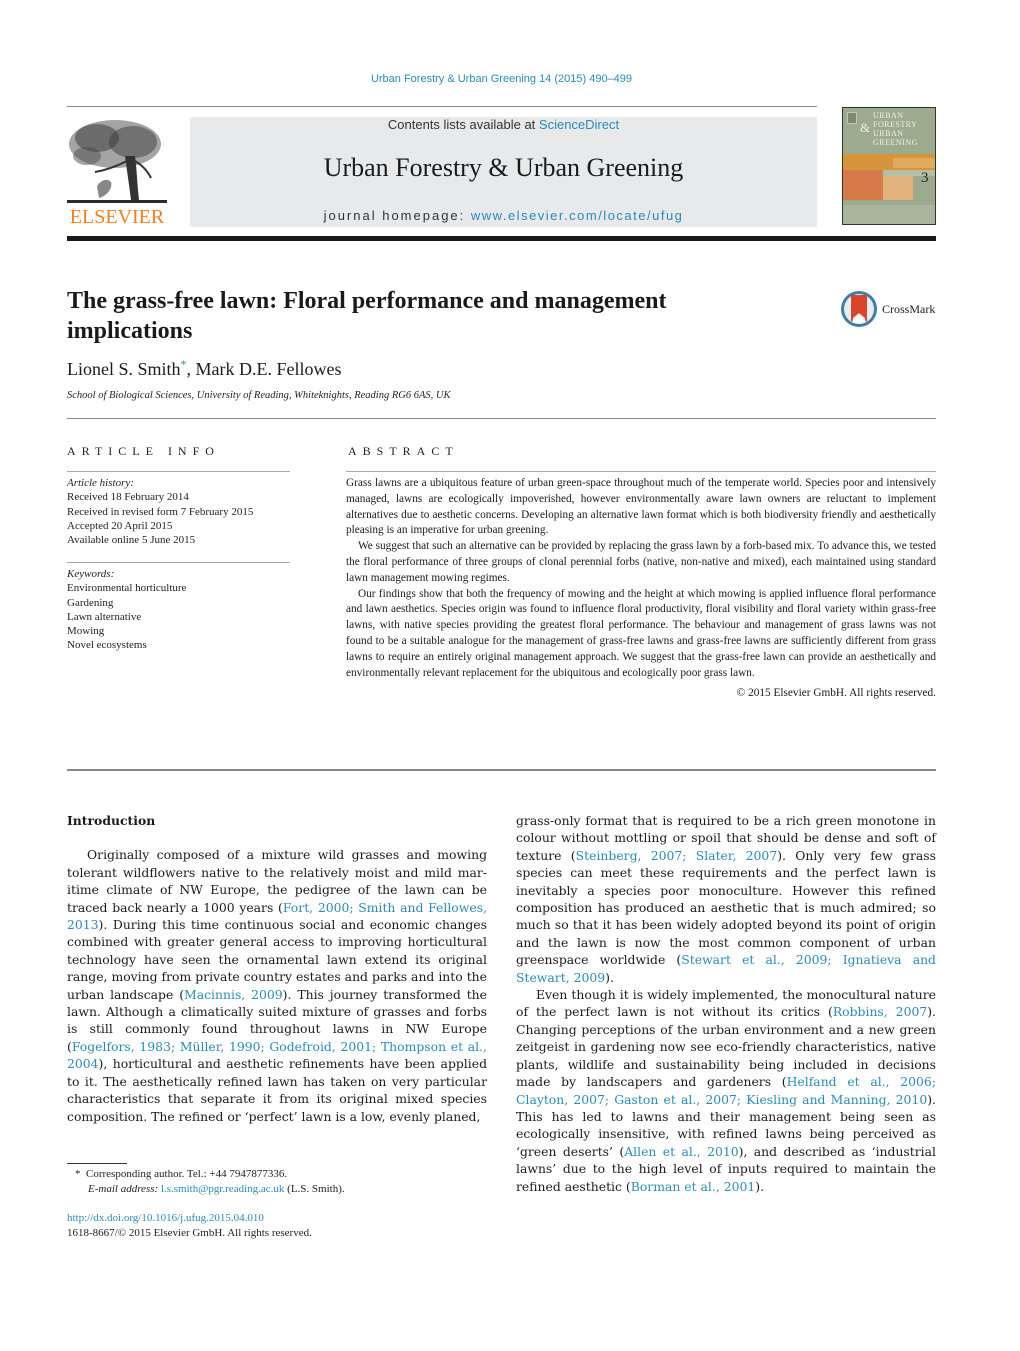 This screenshot has height=1351, width=1020. Describe the element at coordinates (859, 309) in the screenshot. I see `crossmark-icon` at that location.